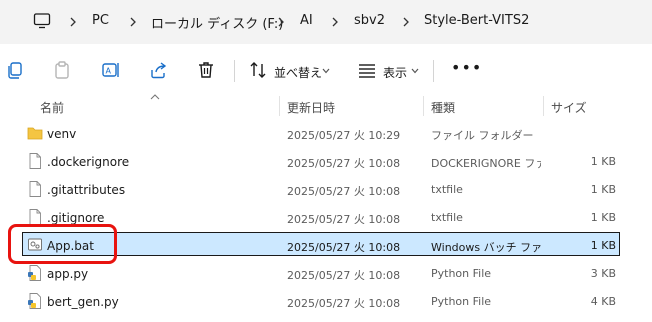 The height and width of the screenshot is (322, 652). Describe the element at coordinates (466, 68) in the screenshot. I see `more-options-button: •••` at that location.